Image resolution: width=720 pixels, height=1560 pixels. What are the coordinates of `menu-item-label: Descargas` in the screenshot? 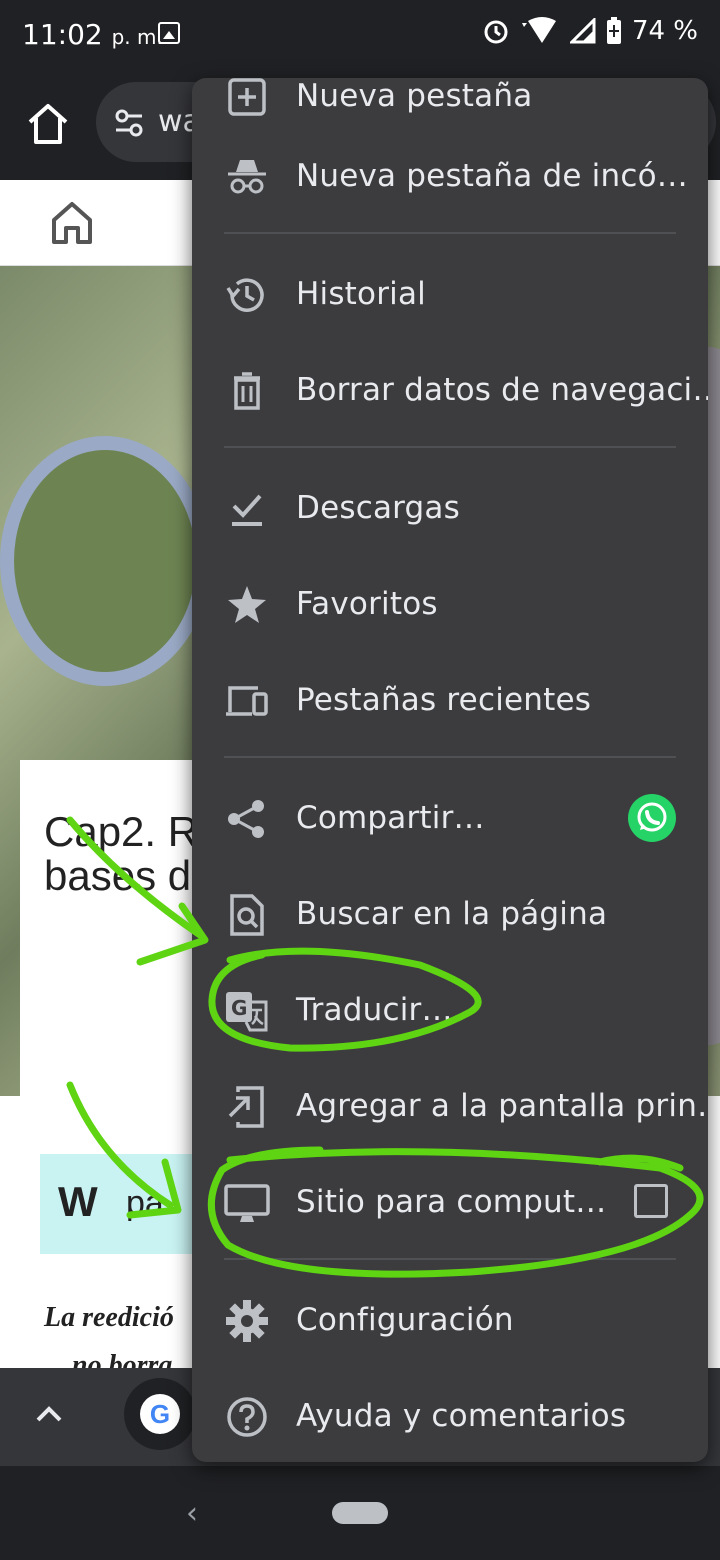 It's located at (378, 508).